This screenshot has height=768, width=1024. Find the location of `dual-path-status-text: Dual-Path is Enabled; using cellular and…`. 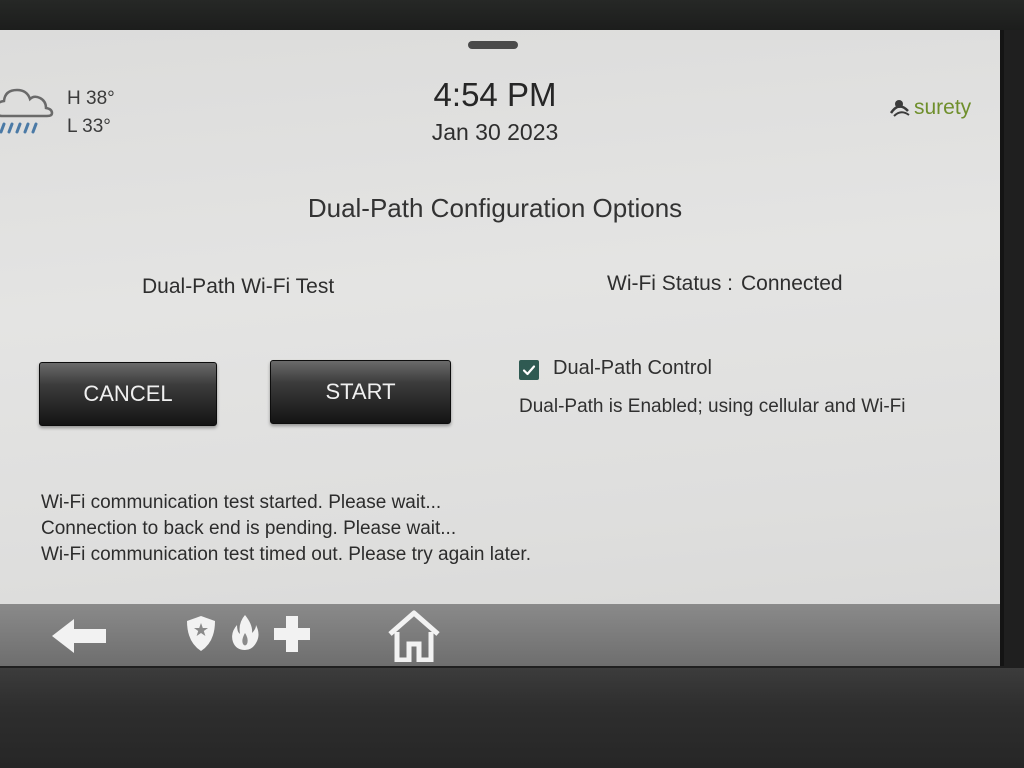

dual-path-status-text: Dual-Path is Enabled; using cellular and… is located at coordinates (712, 406).